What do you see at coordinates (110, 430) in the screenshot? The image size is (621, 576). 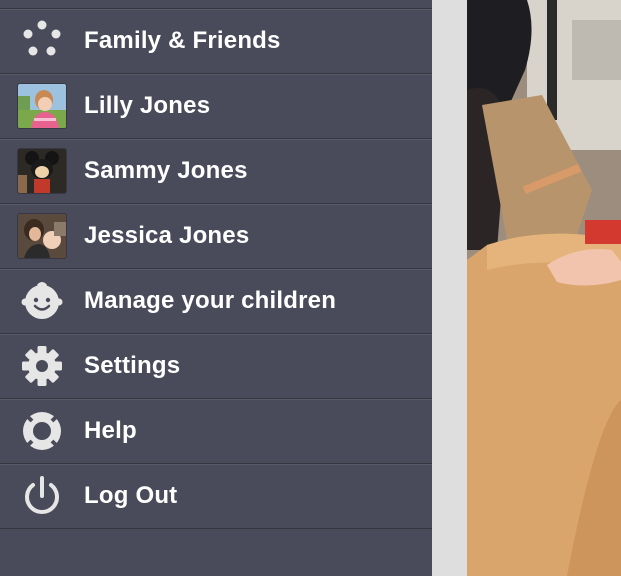 I see `menu-item-label: Help` at bounding box center [110, 430].